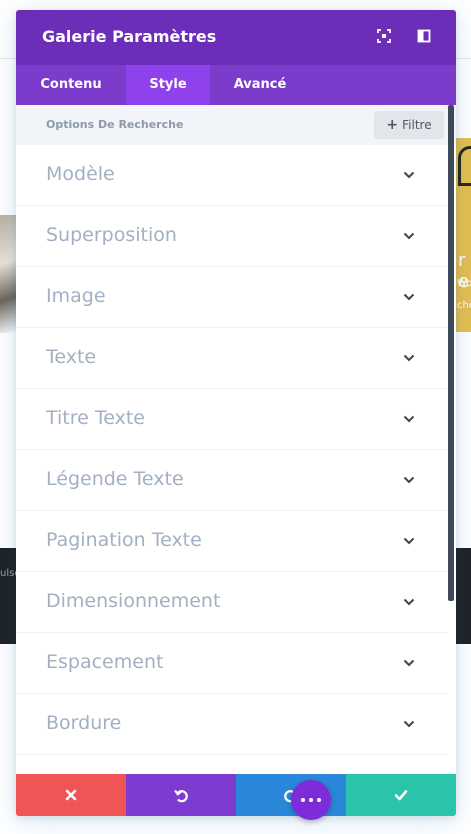  I want to click on toggle-espacement: Espacement, so click(232, 663).